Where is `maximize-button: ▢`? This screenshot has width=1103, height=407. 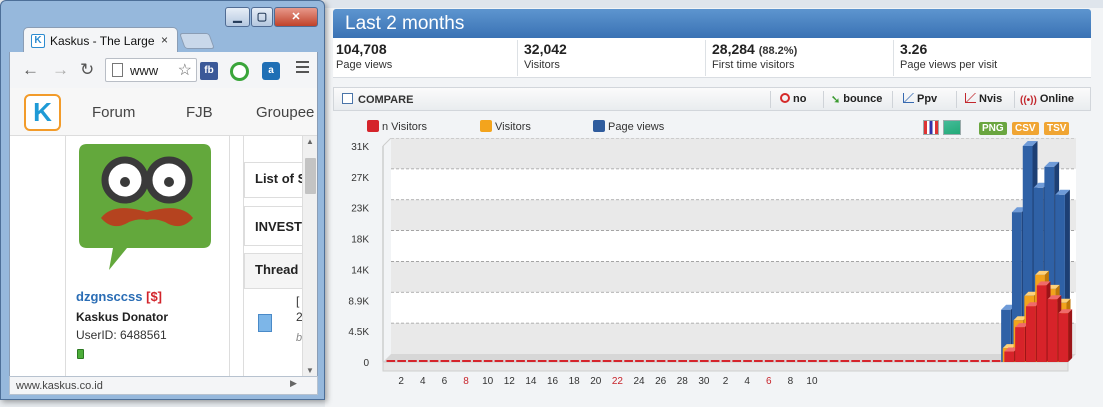
maximize-button: ▢ is located at coordinates (262, 17).